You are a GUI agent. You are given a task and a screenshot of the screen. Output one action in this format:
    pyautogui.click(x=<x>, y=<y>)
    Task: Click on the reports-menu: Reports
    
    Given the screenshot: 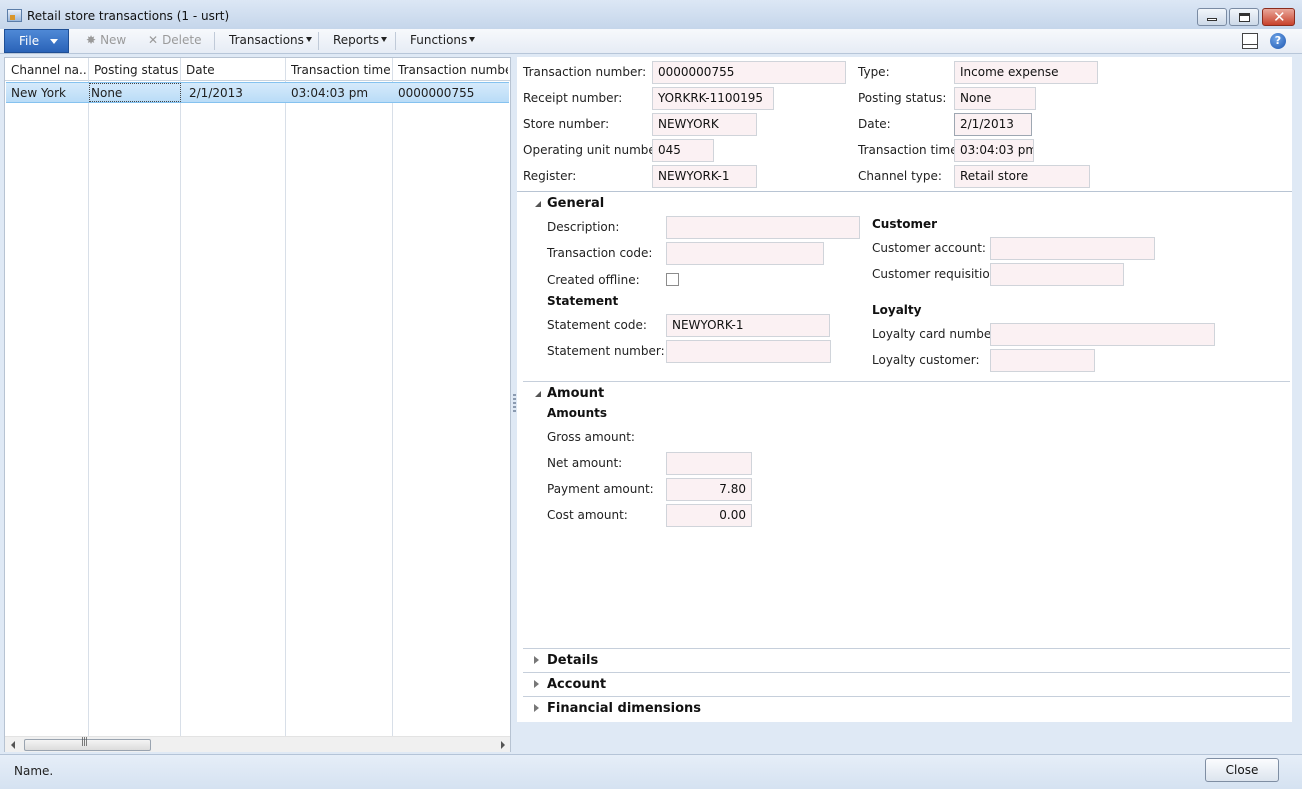 What is the action you would take?
    pyautogui.click(x=360, y=40)
    